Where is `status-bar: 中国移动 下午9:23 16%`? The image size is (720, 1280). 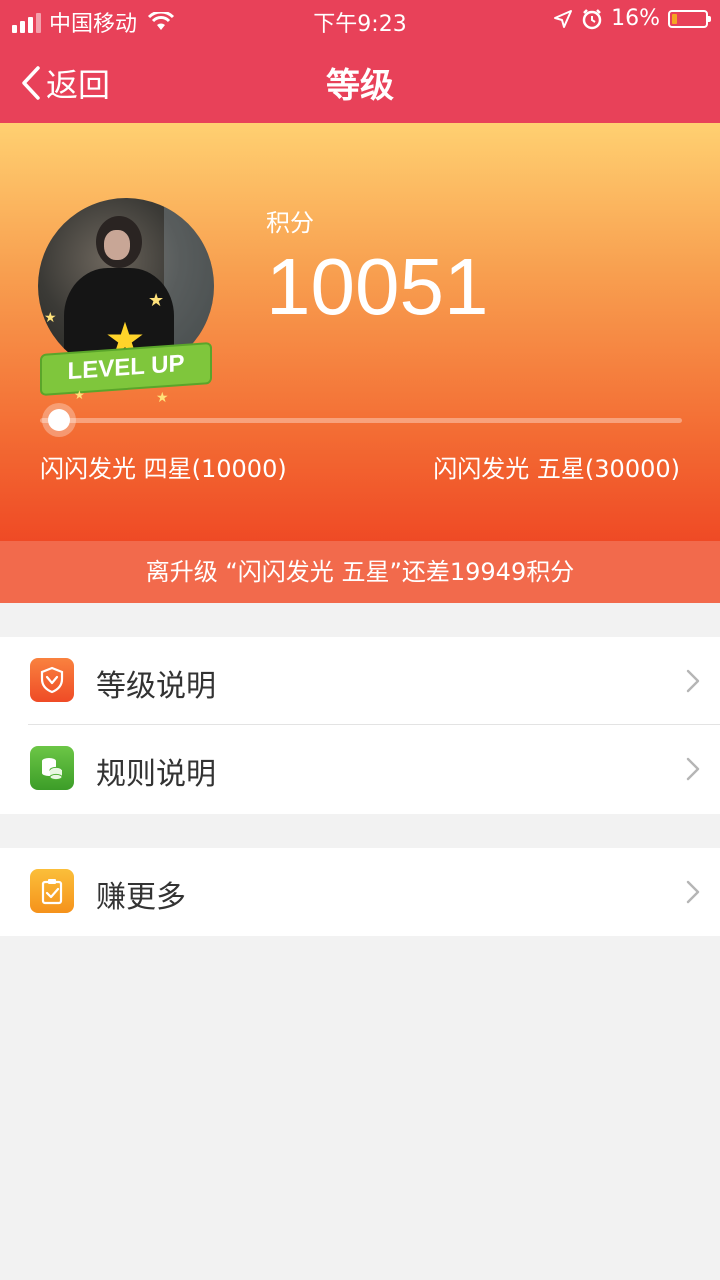
status-bar: 中国移动 下午9:23 16% is located at coordinates (360, 20).